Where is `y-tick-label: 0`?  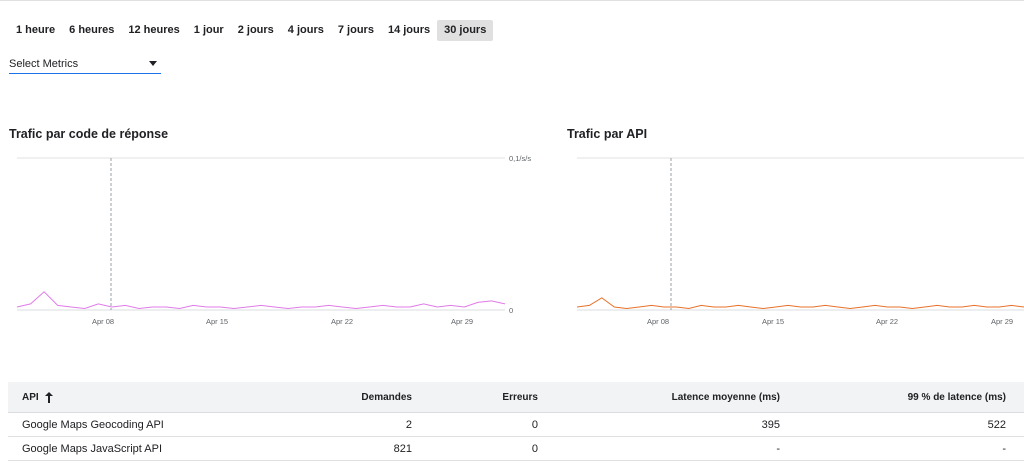 y-tick-label: 0 is located at coordinates (511, 310).